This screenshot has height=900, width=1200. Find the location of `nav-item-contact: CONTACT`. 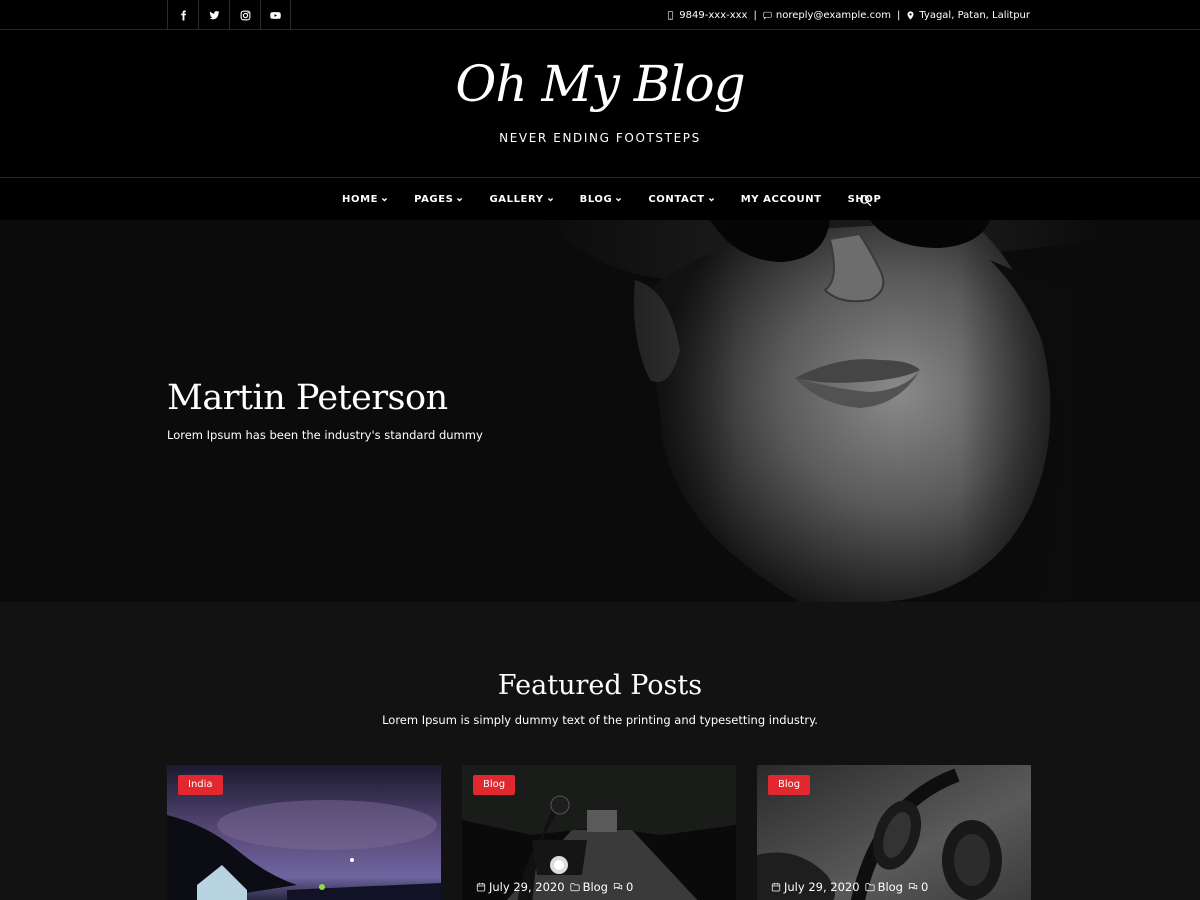

nav-item-contact: CONTACT is located at coordinates (681, 199).